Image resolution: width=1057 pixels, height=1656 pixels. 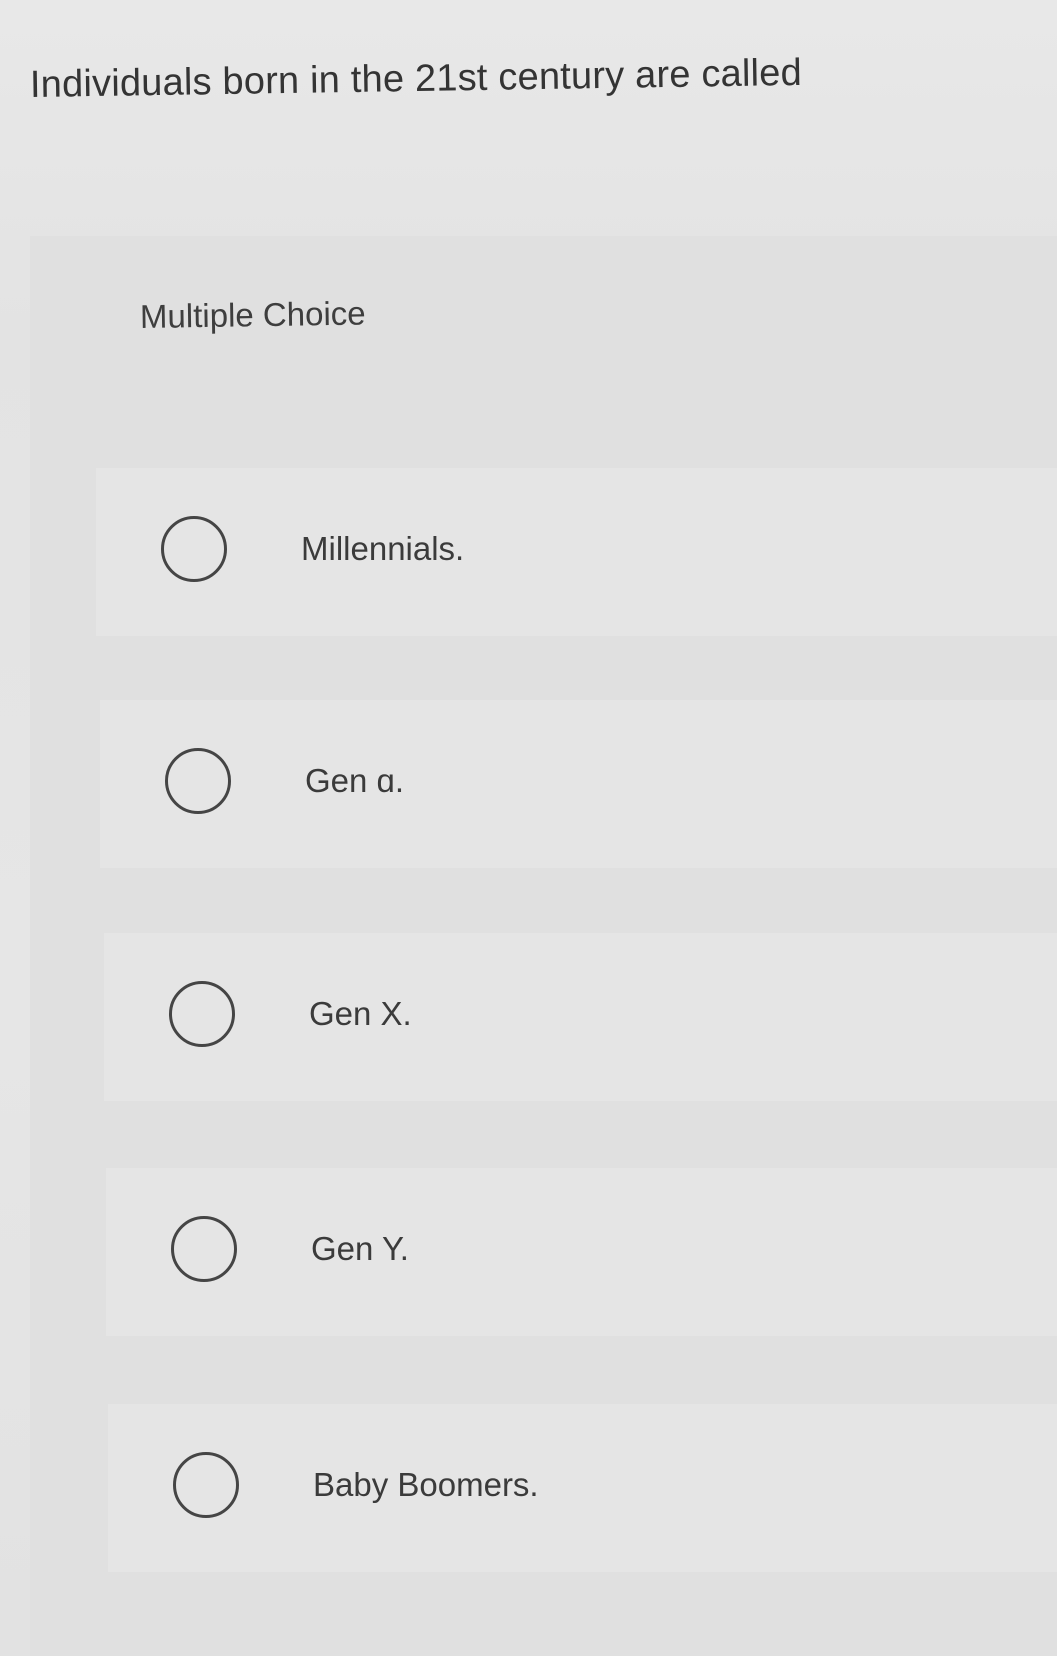 What do you see at coordinates (426, 1484) in the screenshot?
I see `answer-option-label: Baby Boomers.` at bounding box center [426, 1484].